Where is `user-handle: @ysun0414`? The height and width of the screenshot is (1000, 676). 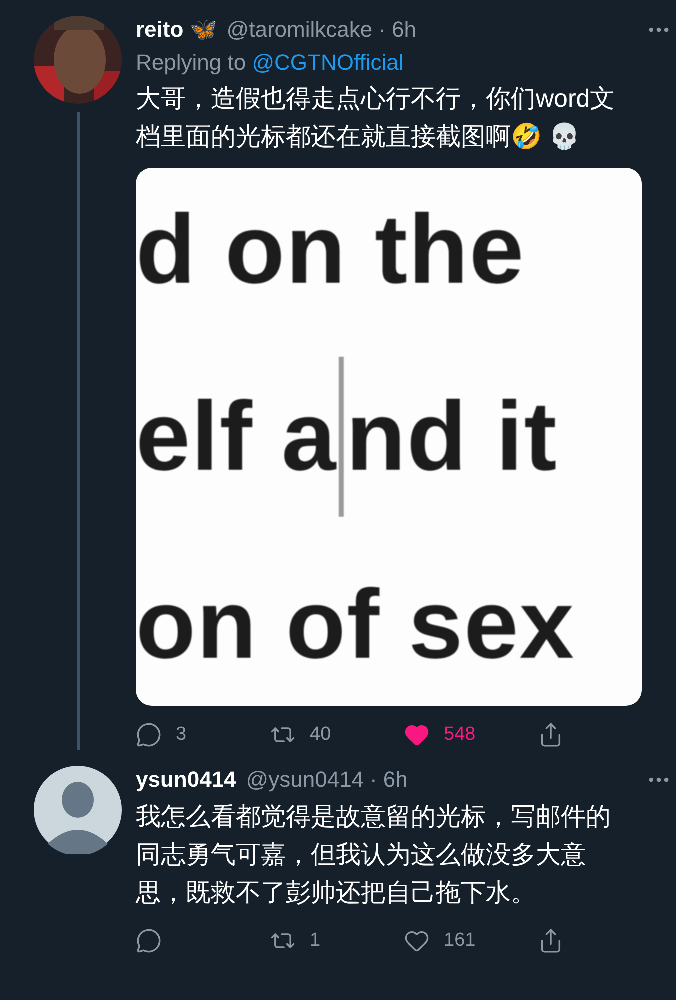
user-handle: @ysun0414 is located at coordinates (305, 780).